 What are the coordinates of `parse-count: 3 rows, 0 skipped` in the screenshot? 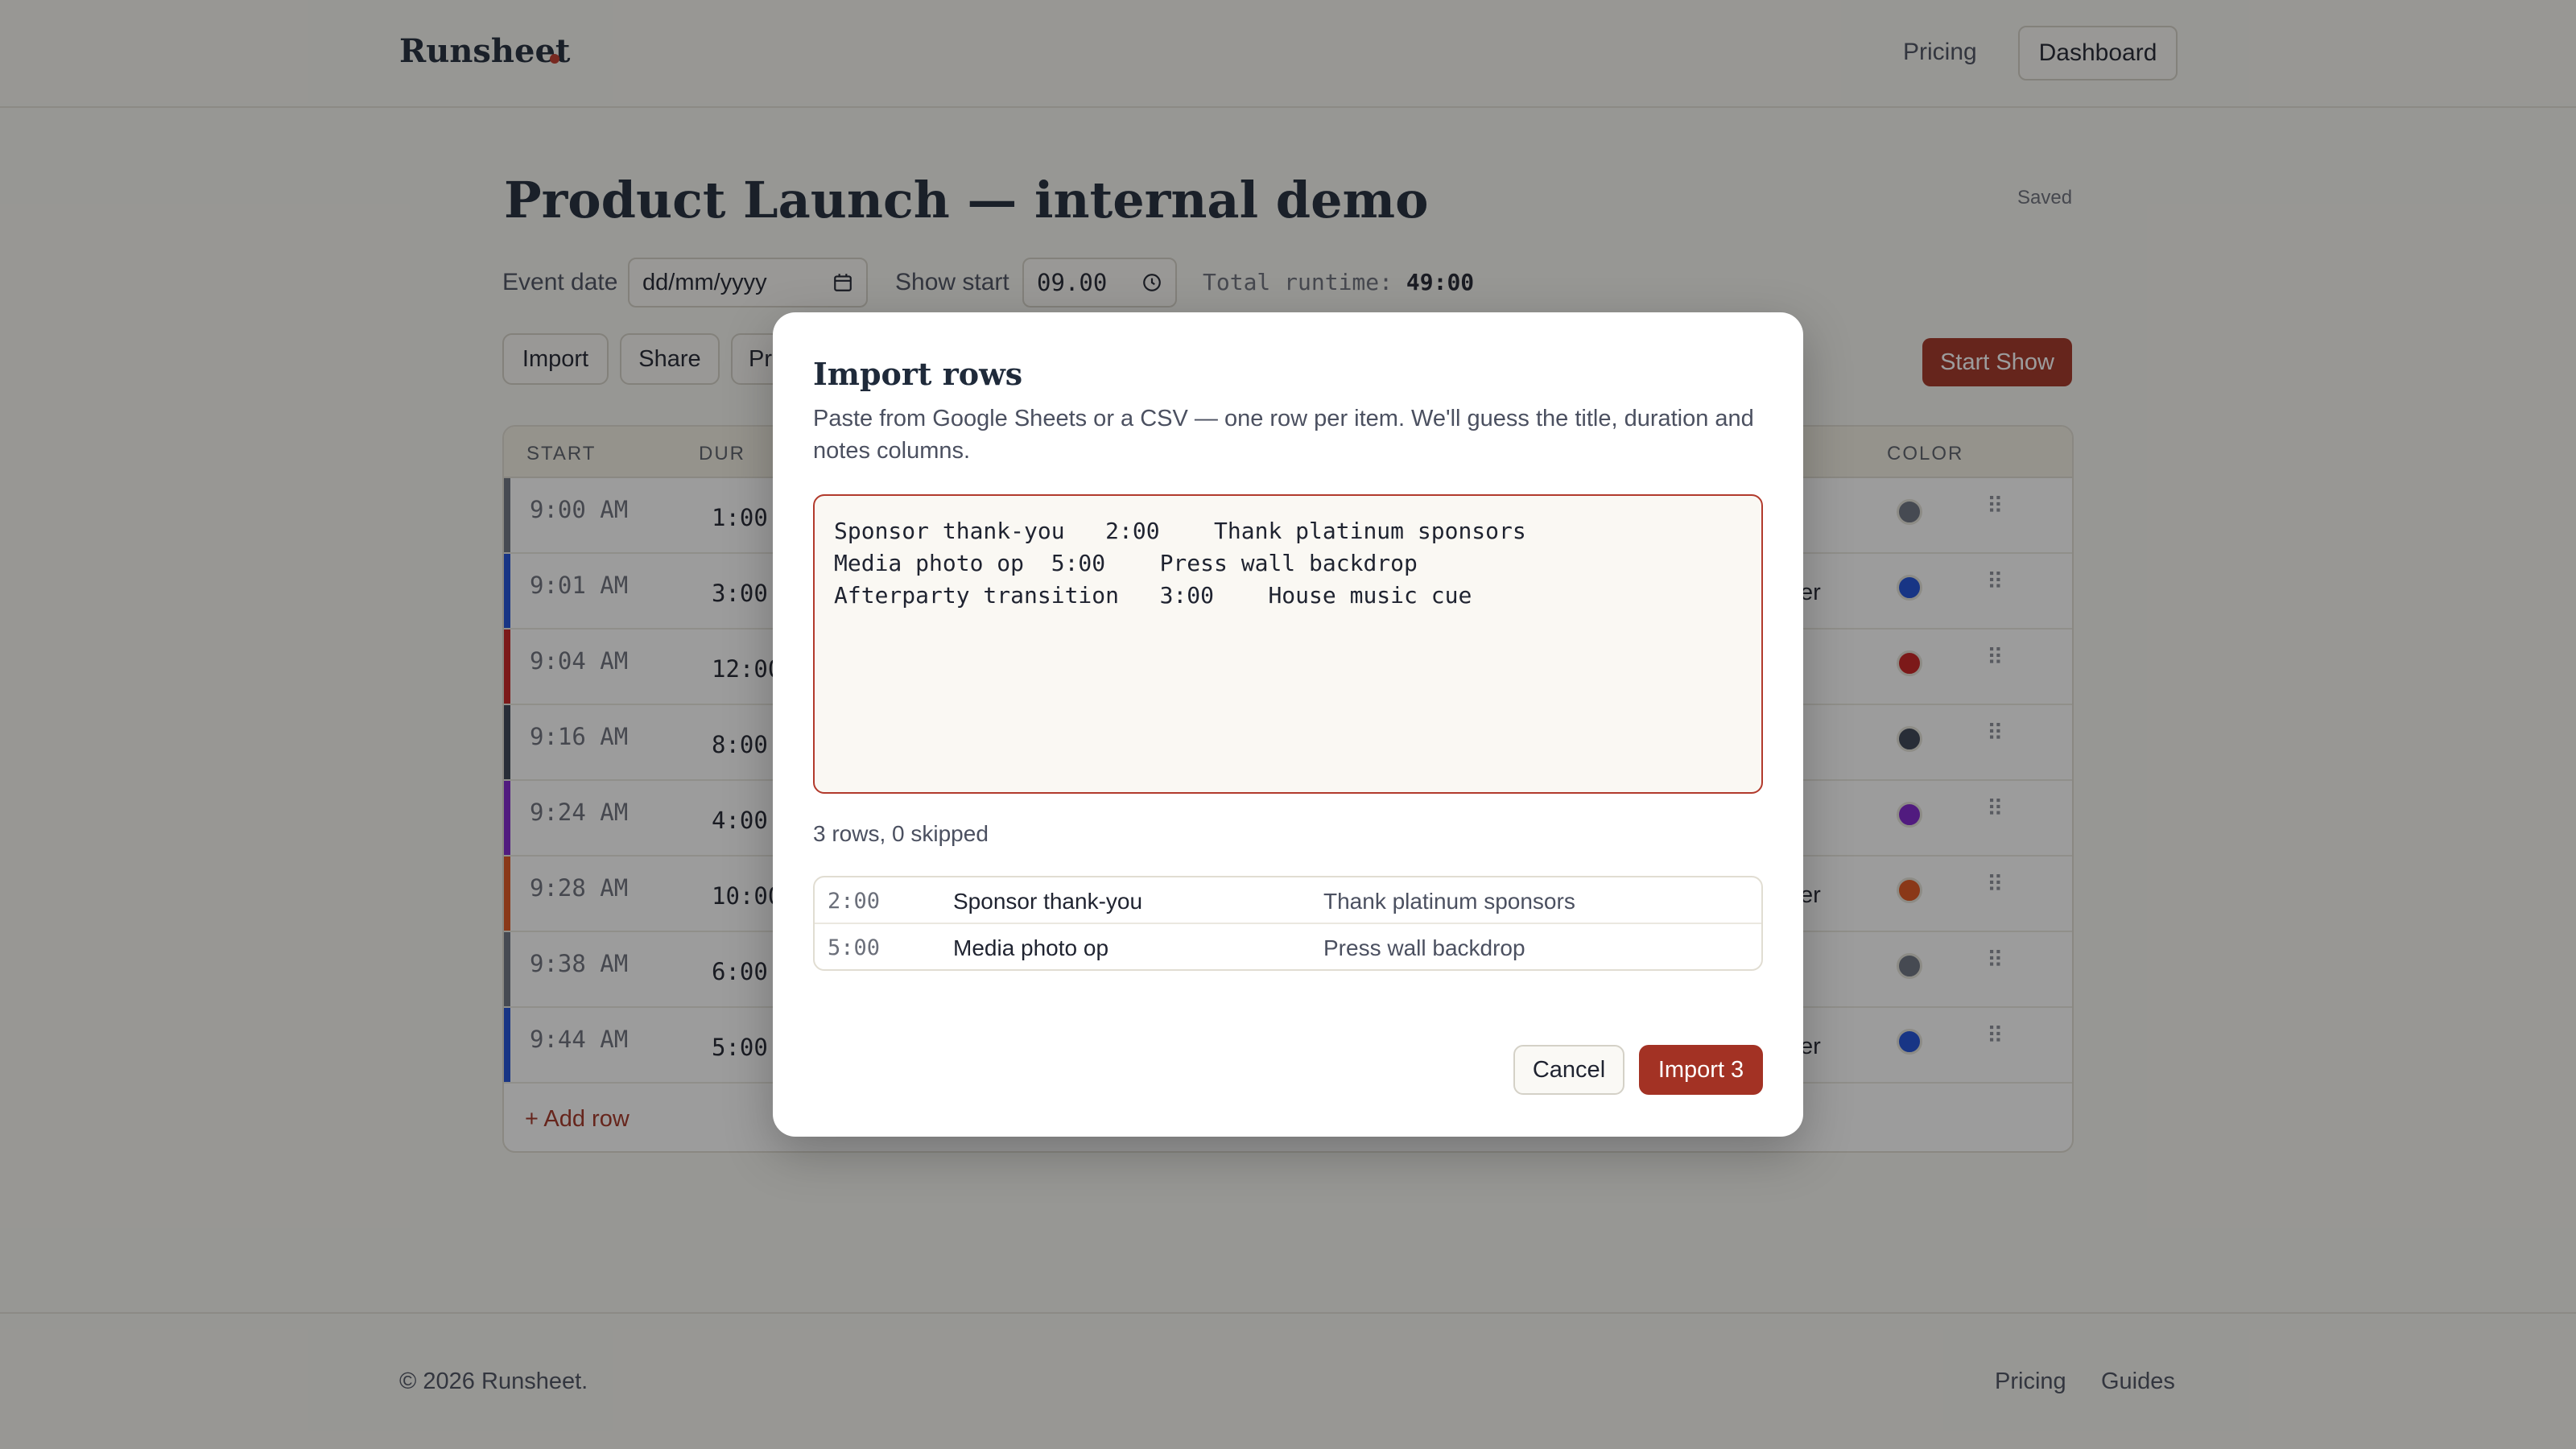 It's located at (901, 833).